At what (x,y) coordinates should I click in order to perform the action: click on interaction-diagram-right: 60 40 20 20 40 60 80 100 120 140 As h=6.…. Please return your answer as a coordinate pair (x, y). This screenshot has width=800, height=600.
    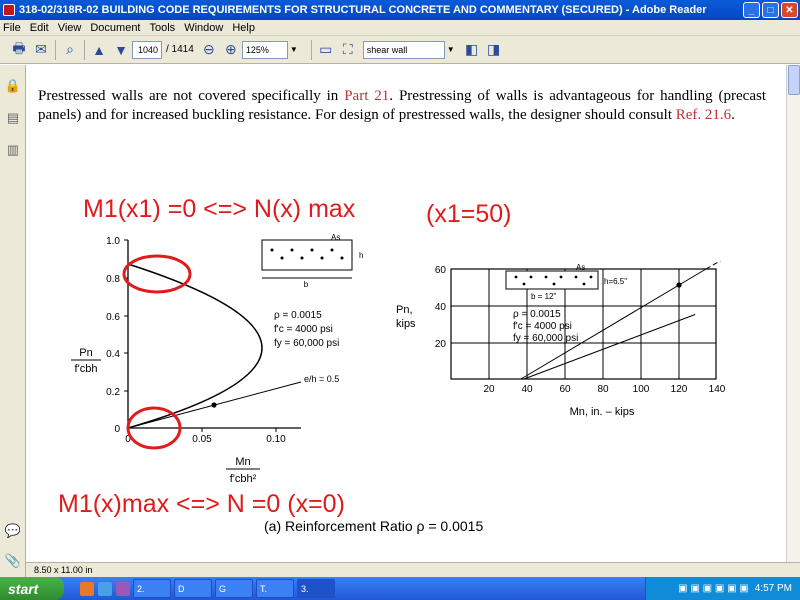
    Looking at the image, I should click on (561, 339).